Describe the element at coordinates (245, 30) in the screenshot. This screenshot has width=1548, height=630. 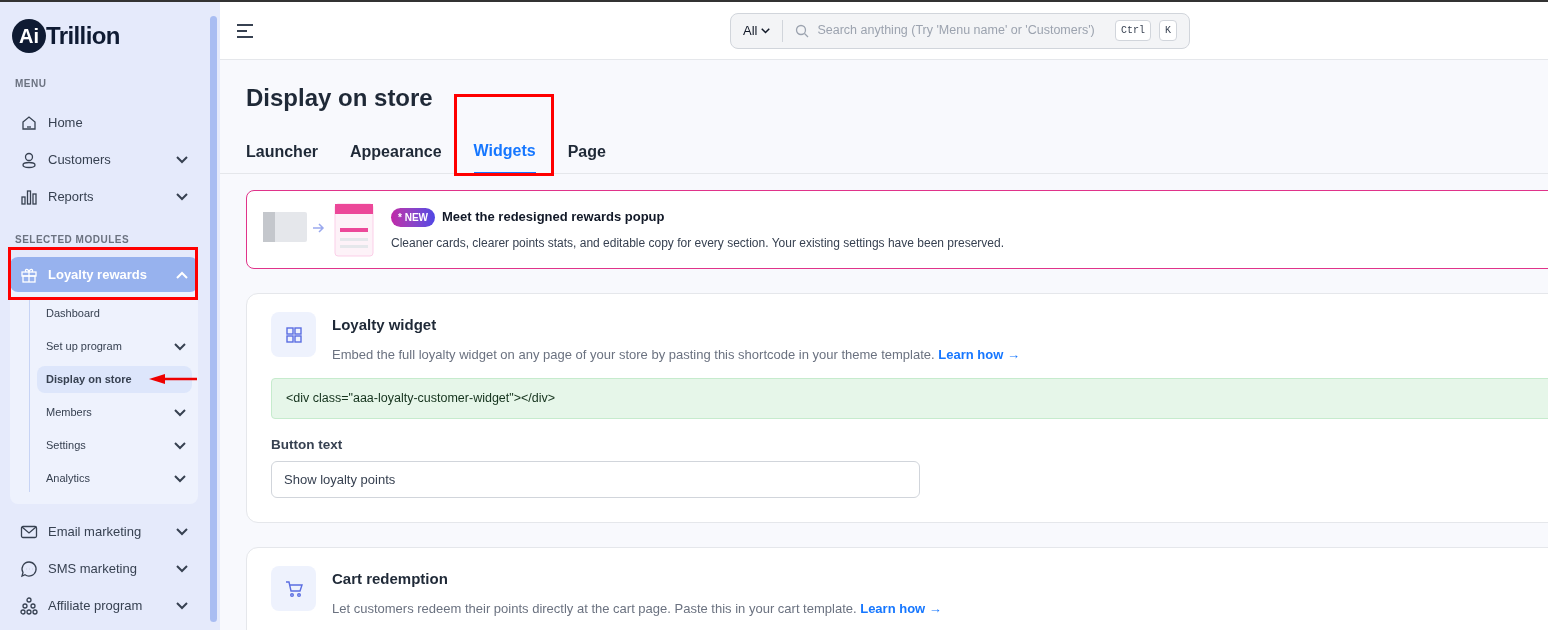
I see `menu-icon` at that location.